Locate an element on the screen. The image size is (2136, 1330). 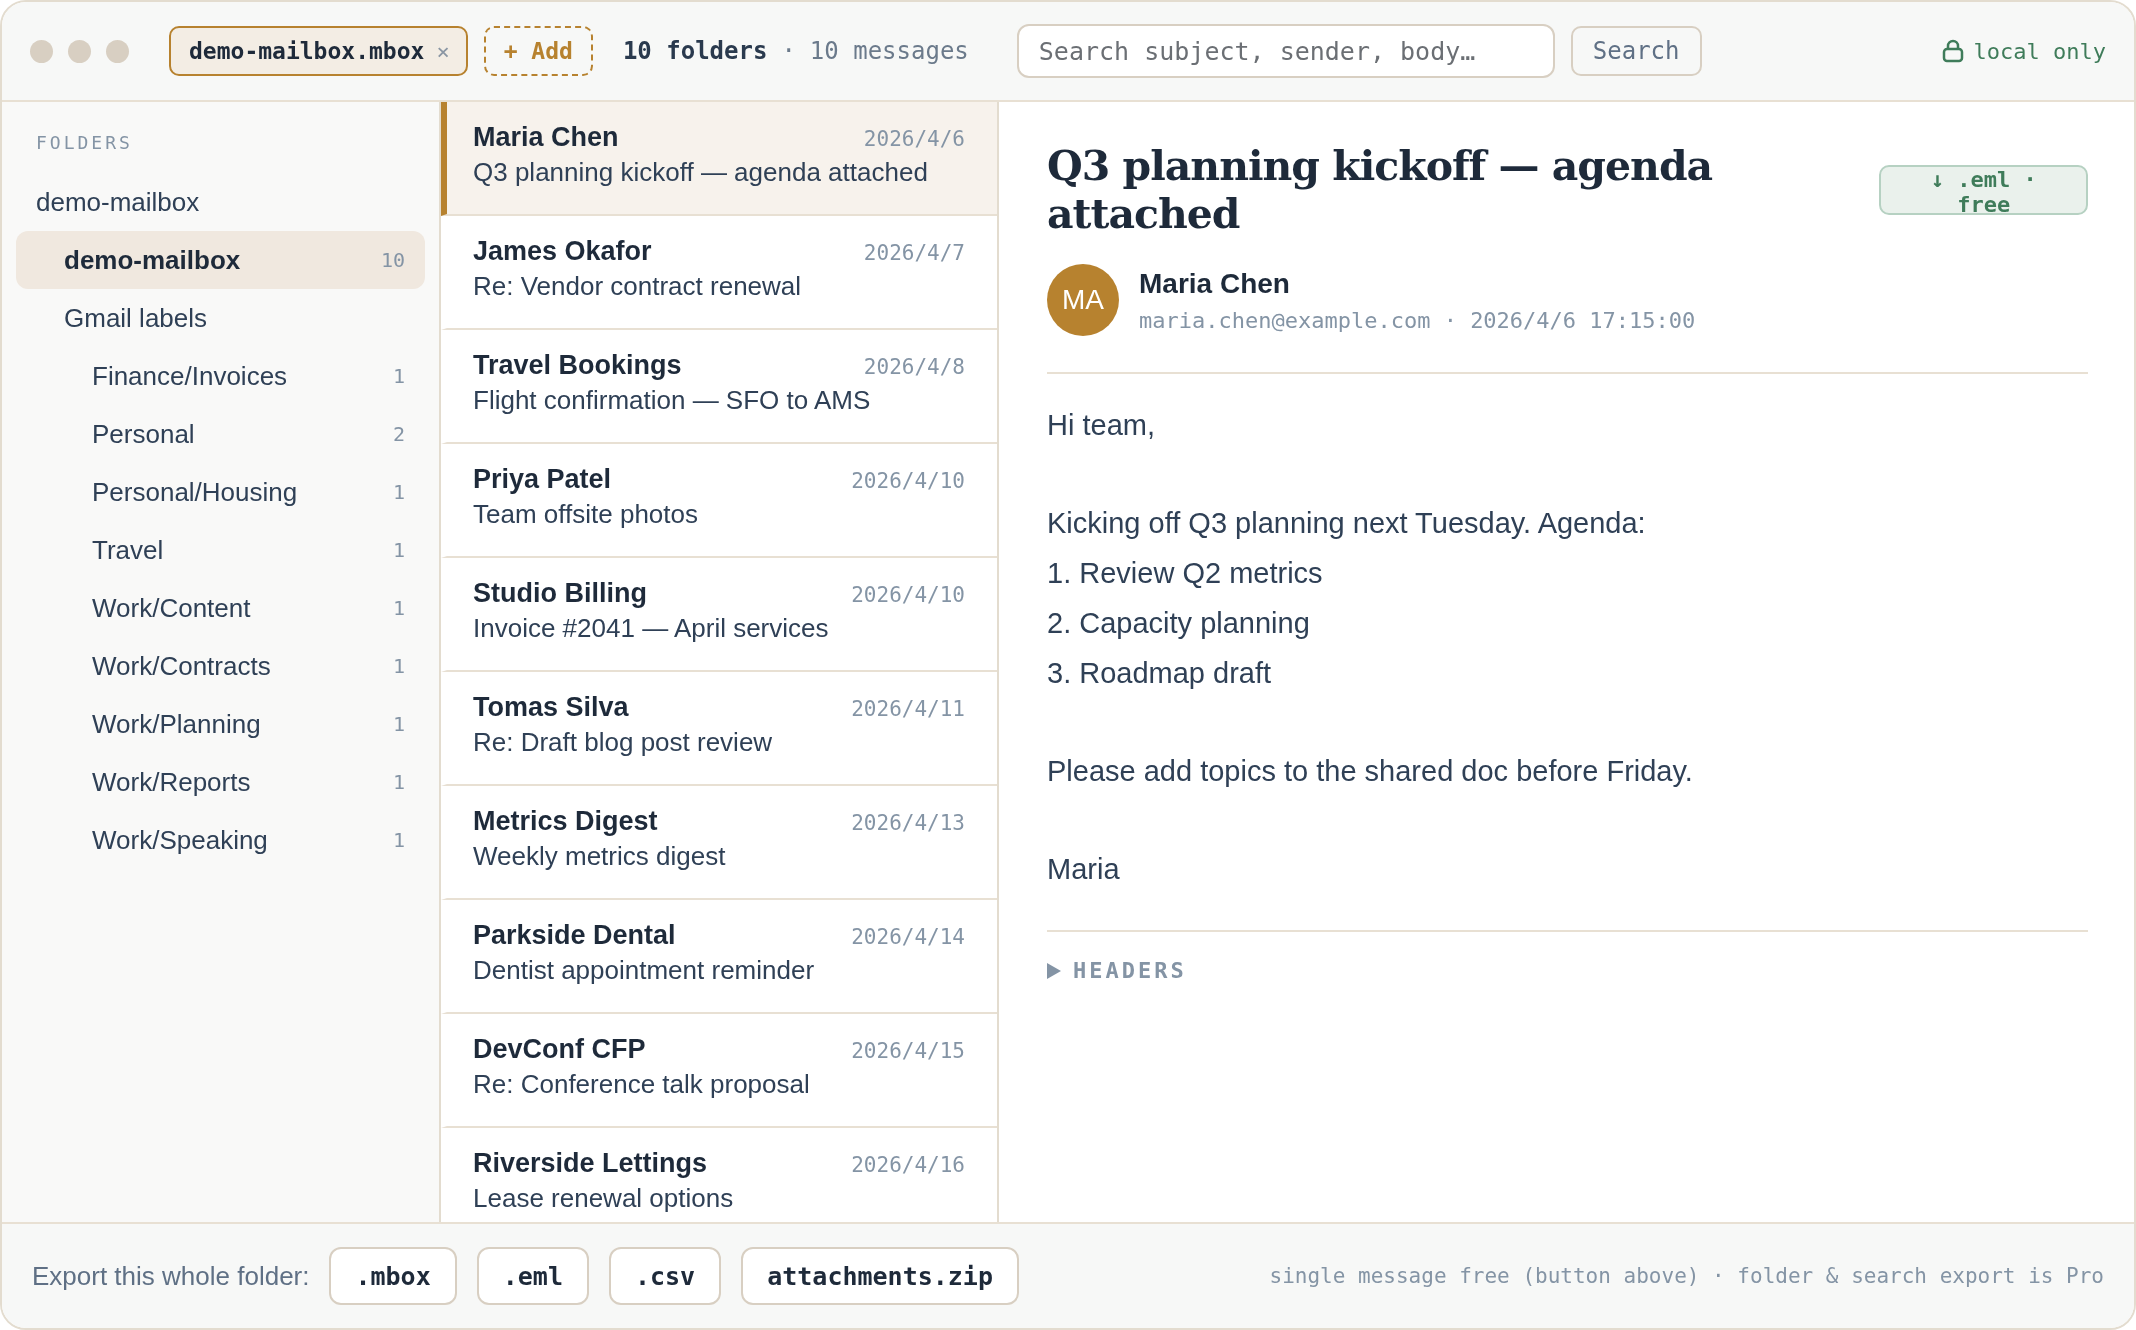
message-sender: Metrics Digest is located at coordinates (565, 821).